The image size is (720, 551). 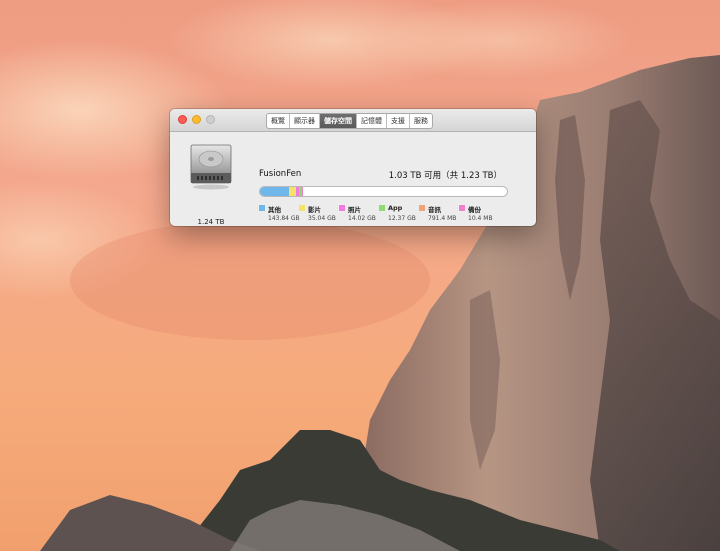 What do you see at coordinates (182, 119) in the screenshot?
I see `close-button` at bounding box center [182, 119].